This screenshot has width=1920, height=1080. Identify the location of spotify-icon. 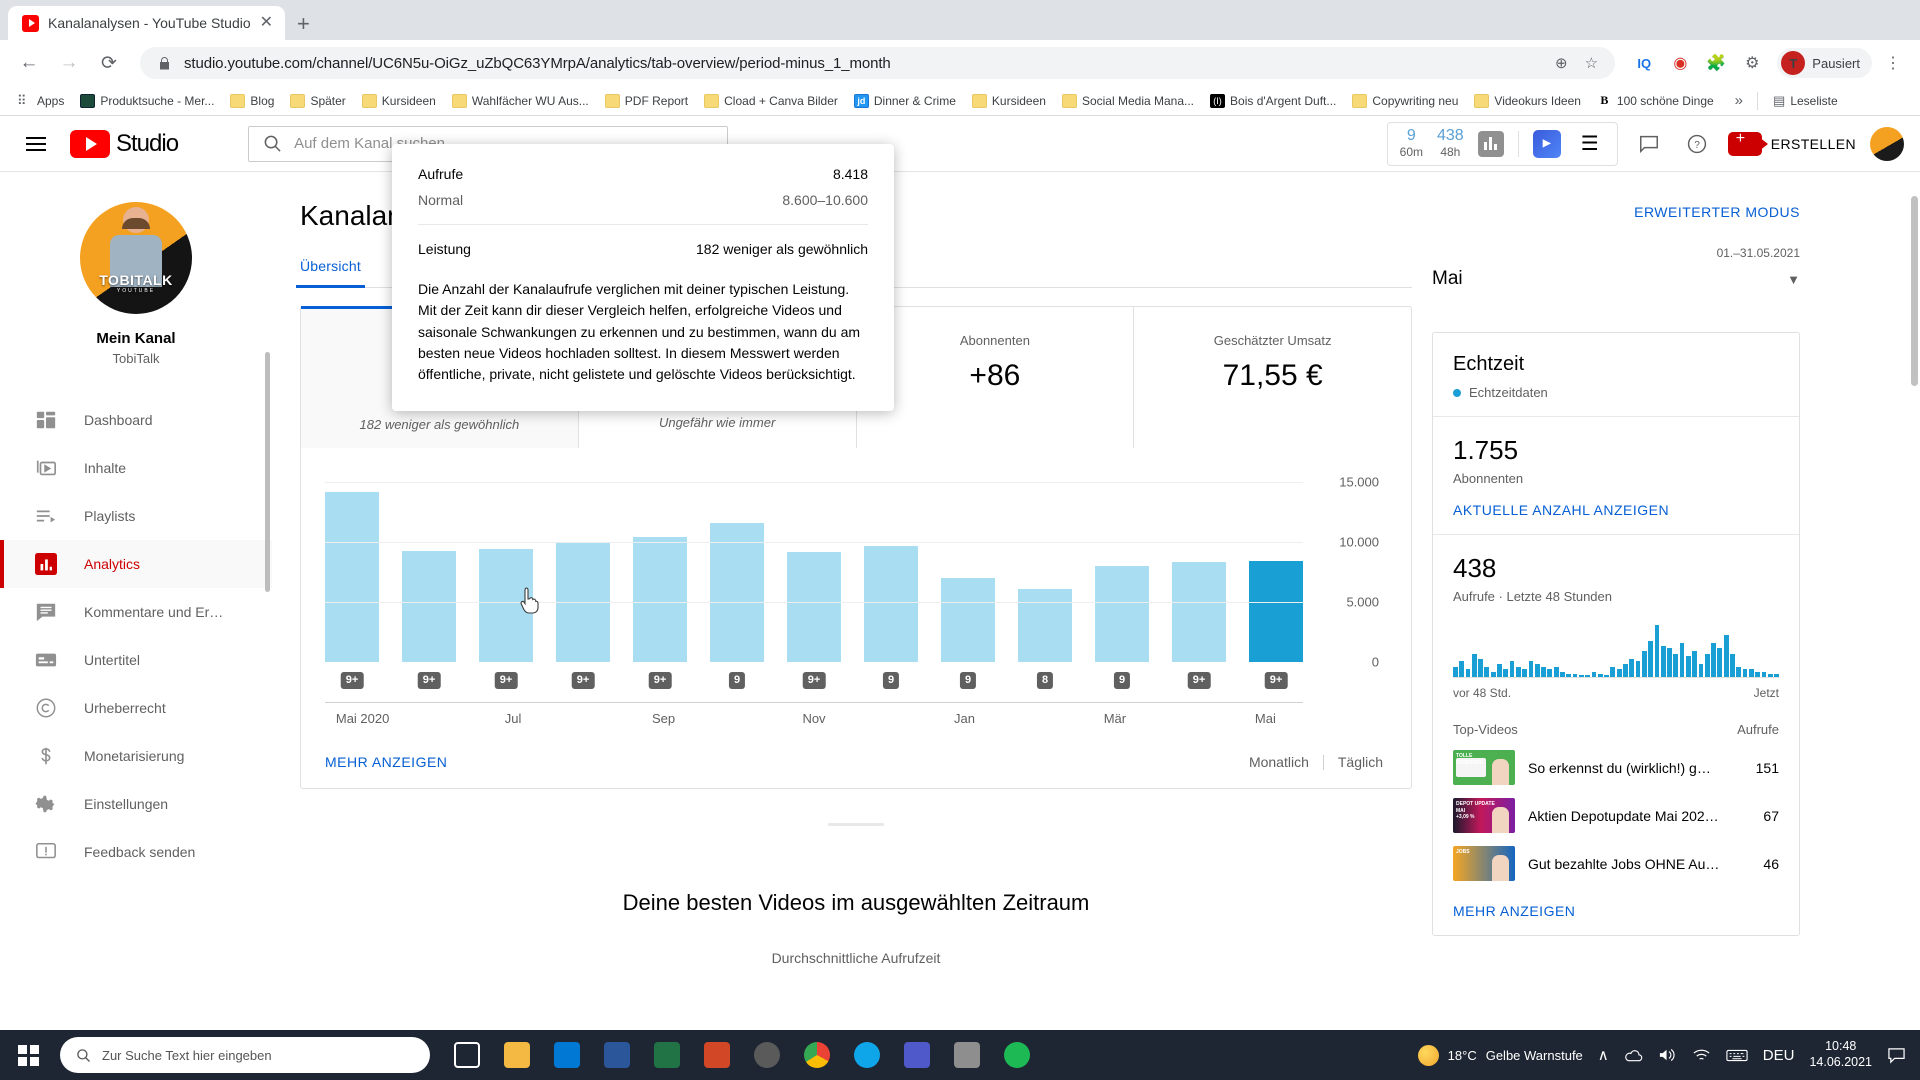
(1017, 1055).